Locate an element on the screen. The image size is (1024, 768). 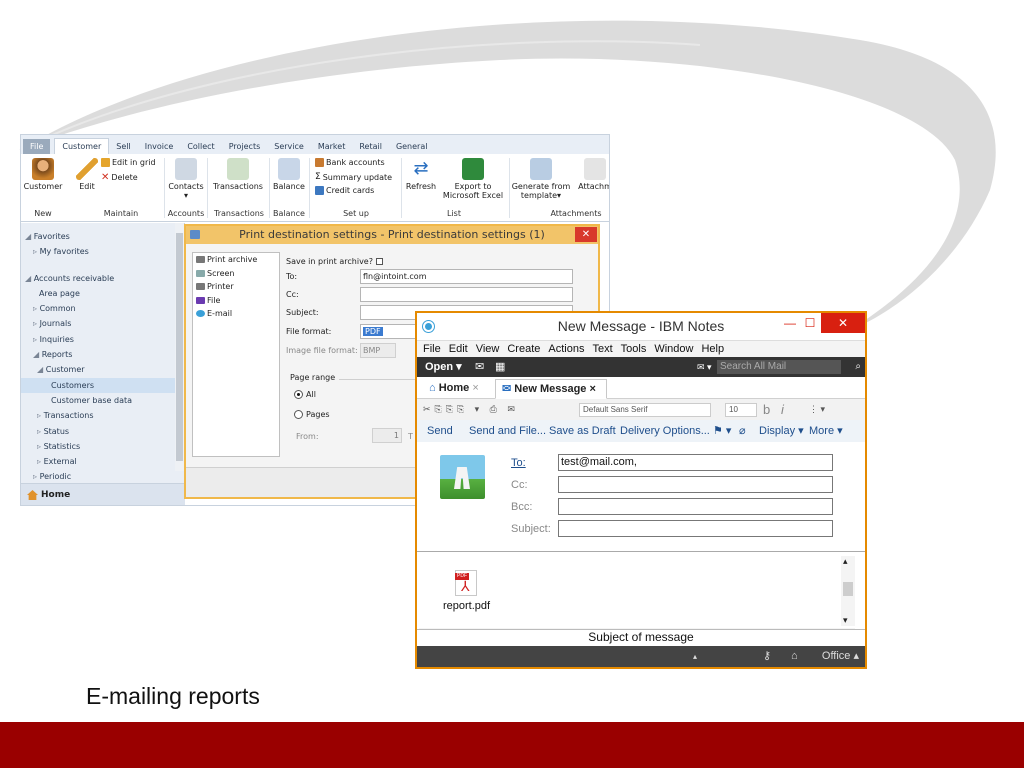
to-address-label: To: is located at coordinates (518, 463).